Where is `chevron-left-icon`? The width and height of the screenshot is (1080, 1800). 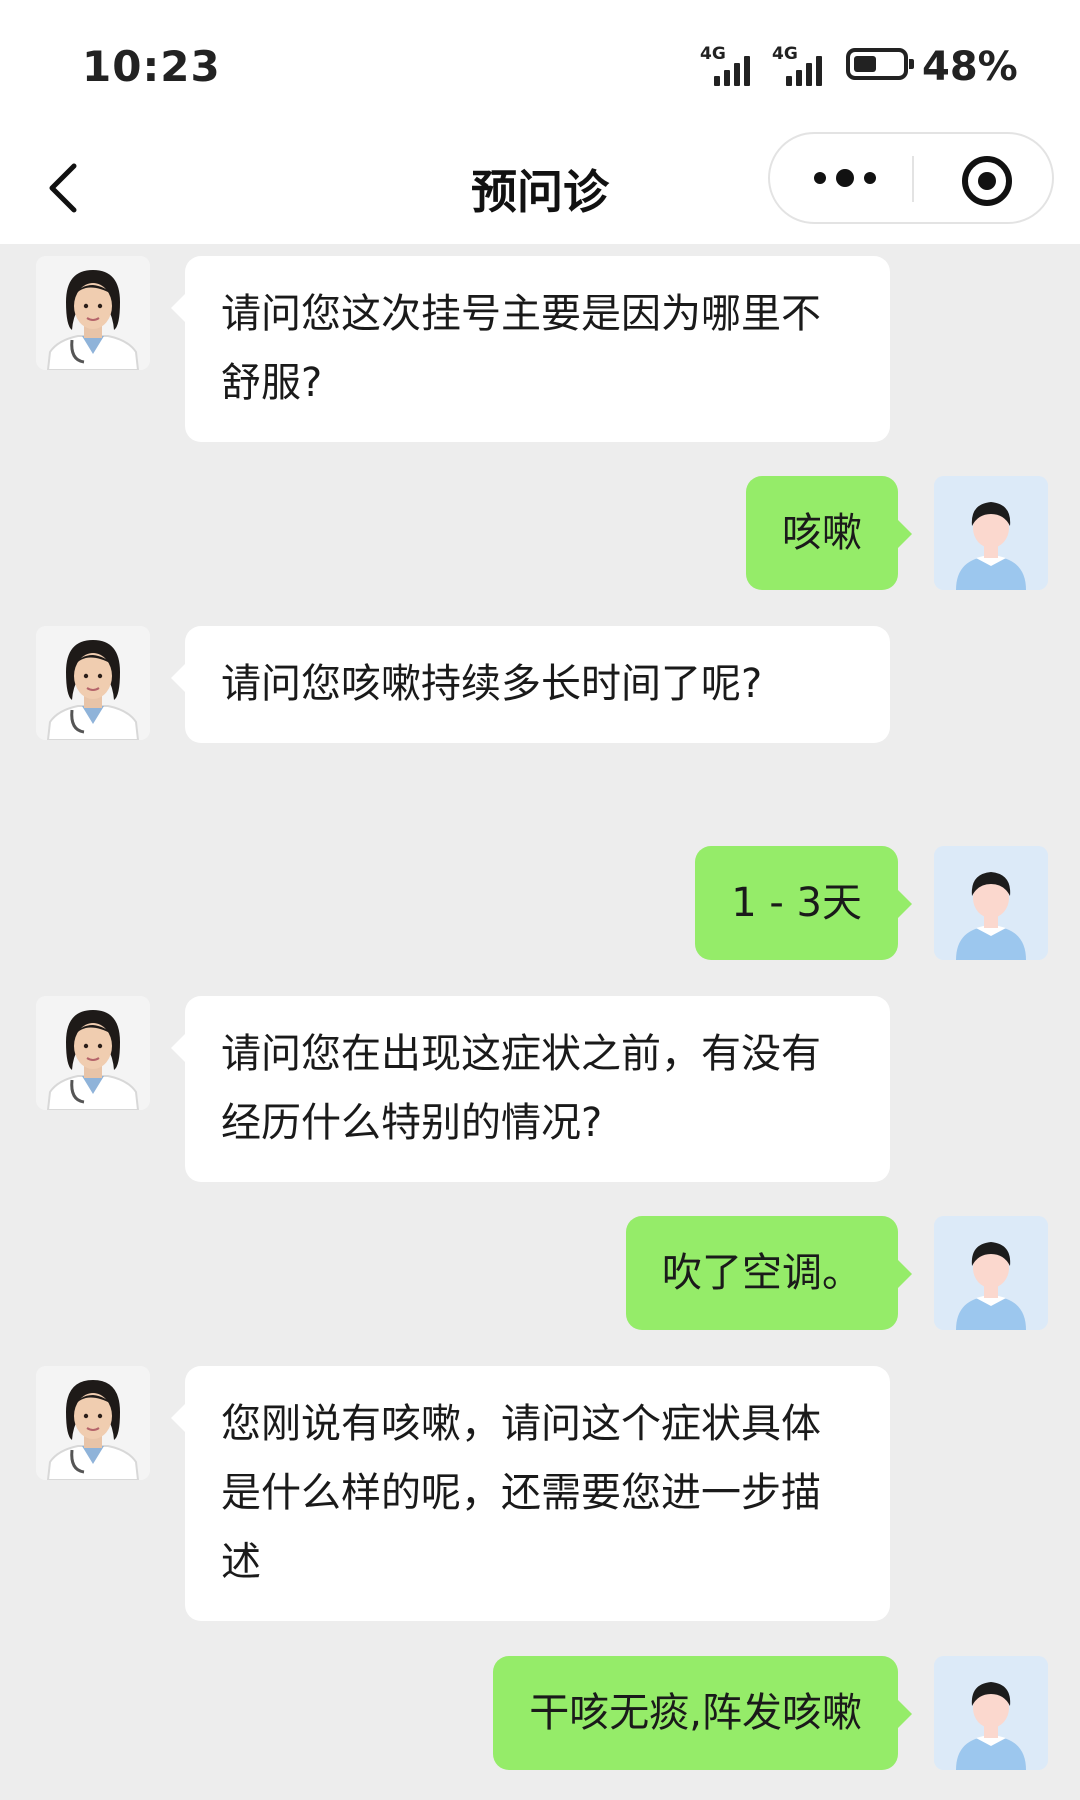
chevron-left-icon is located at coordinates (63, 188).